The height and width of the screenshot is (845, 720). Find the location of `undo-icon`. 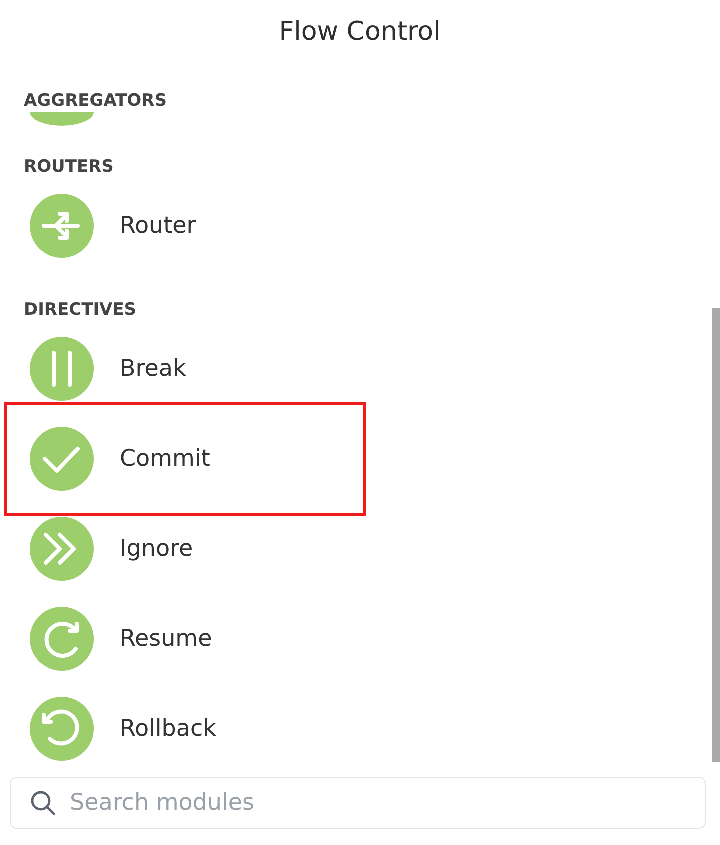

undo-icon is located at coordinates (62, 729).